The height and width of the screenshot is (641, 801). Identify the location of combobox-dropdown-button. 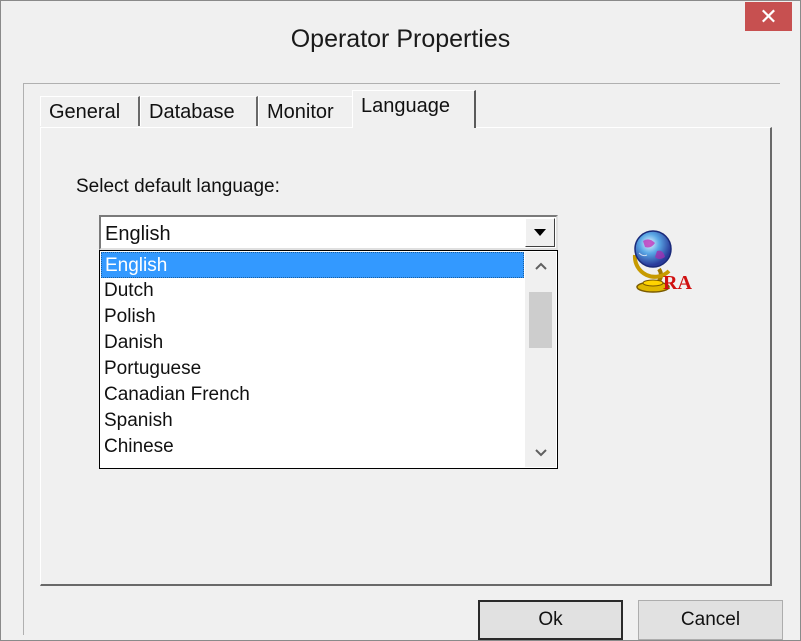
(540, 232).